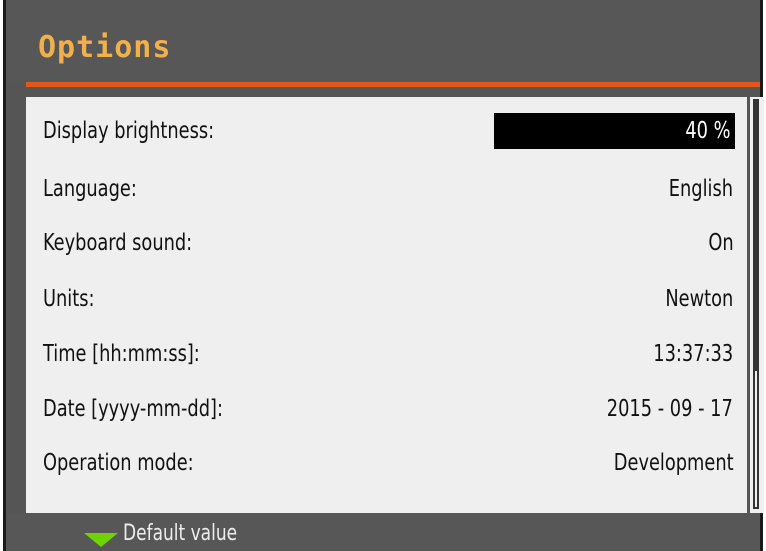 The image size is (766, 551). Describe the element at coordinates (380, 299) in the screenshot. I see `option-row-units: Units: Newton` at that location.